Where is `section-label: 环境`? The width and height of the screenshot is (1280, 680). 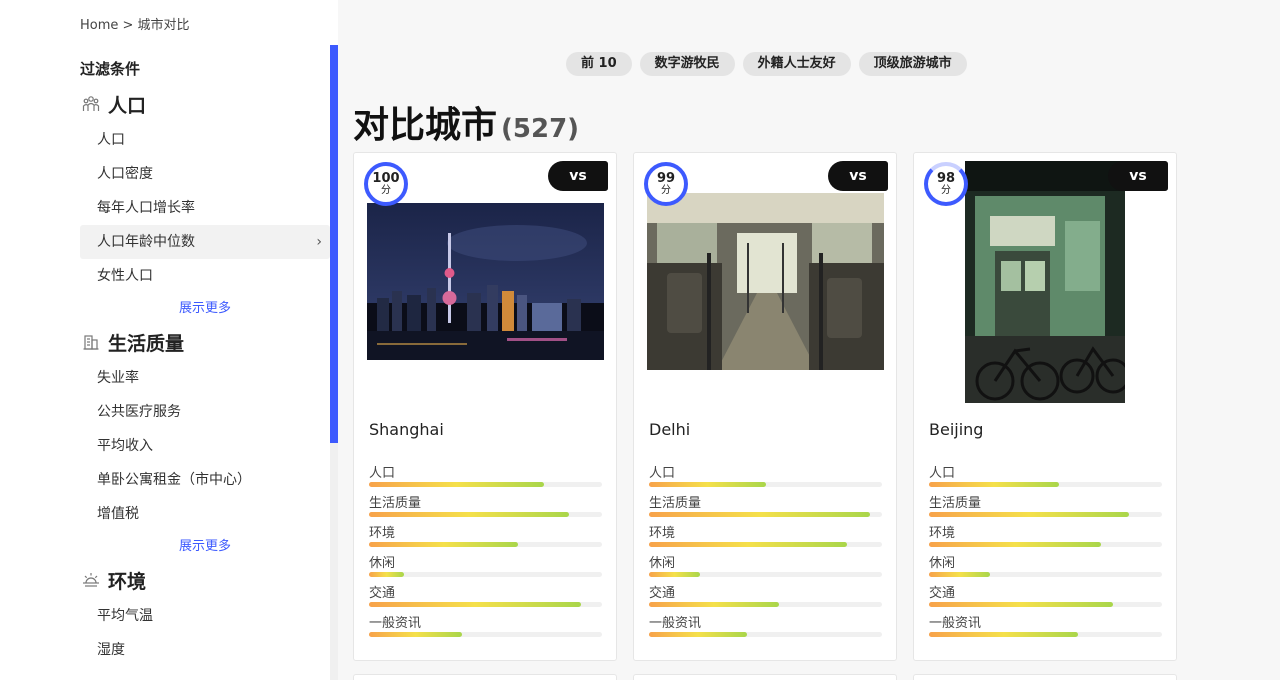
section-label: 环境 is located at coordinates (127, 581).